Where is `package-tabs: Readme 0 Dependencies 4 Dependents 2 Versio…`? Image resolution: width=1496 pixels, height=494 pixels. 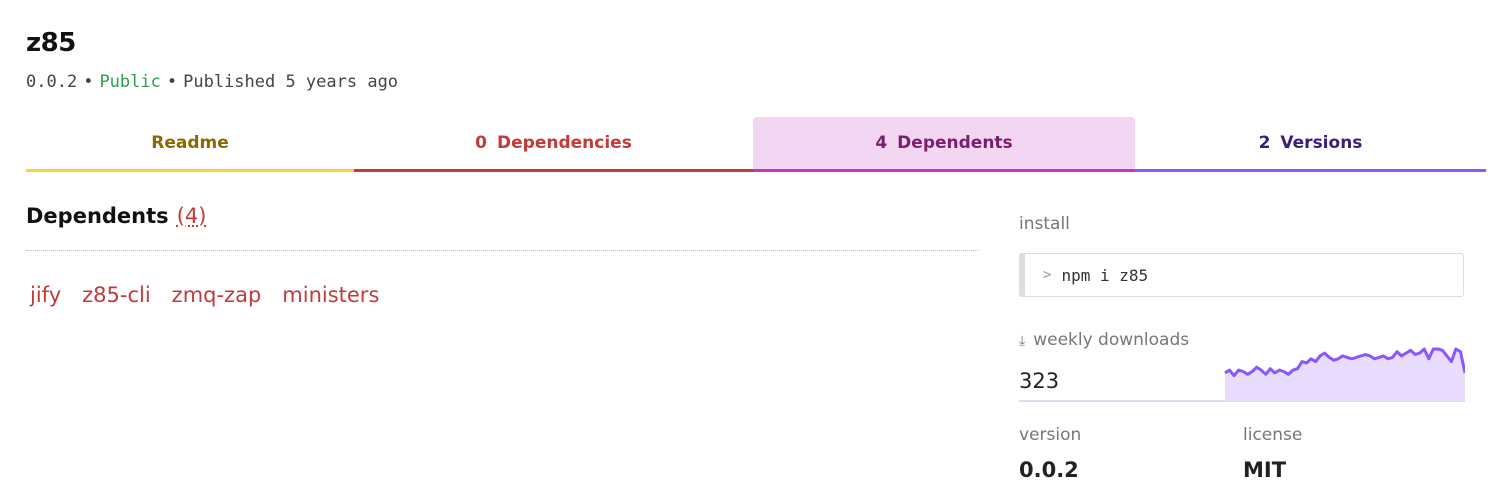
package-tabs: Readme 0 Dependencies 4 Dependents 2 Versio… is located at coordinates (756, 144).